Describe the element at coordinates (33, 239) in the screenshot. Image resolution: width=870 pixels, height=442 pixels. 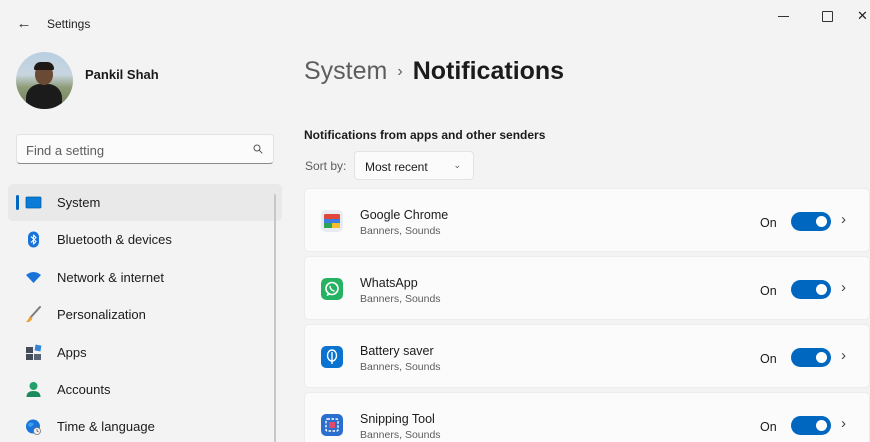
I see `bluetooth-icon` at that location.